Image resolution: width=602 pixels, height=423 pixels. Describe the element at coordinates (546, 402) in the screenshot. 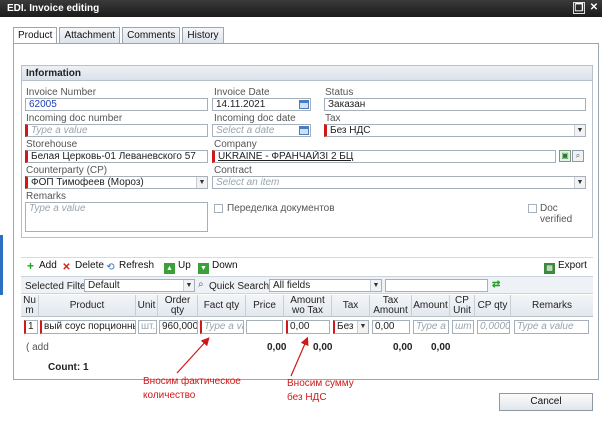

I see `cancel-button: Cancel` at that location.